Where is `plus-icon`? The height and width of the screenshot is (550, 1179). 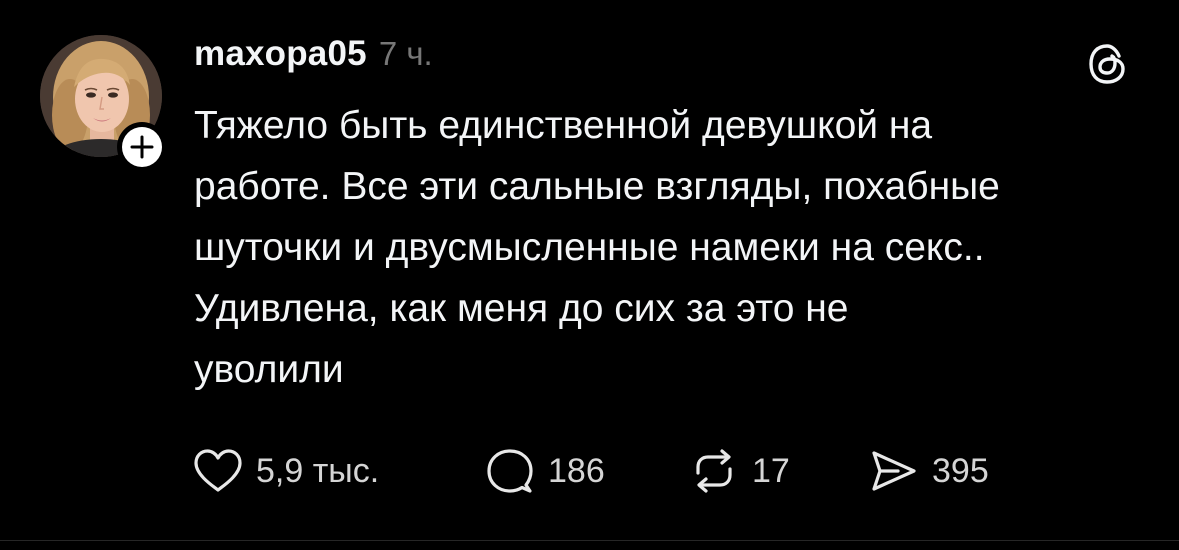 plus-icon is located at coordinates (142, 147).